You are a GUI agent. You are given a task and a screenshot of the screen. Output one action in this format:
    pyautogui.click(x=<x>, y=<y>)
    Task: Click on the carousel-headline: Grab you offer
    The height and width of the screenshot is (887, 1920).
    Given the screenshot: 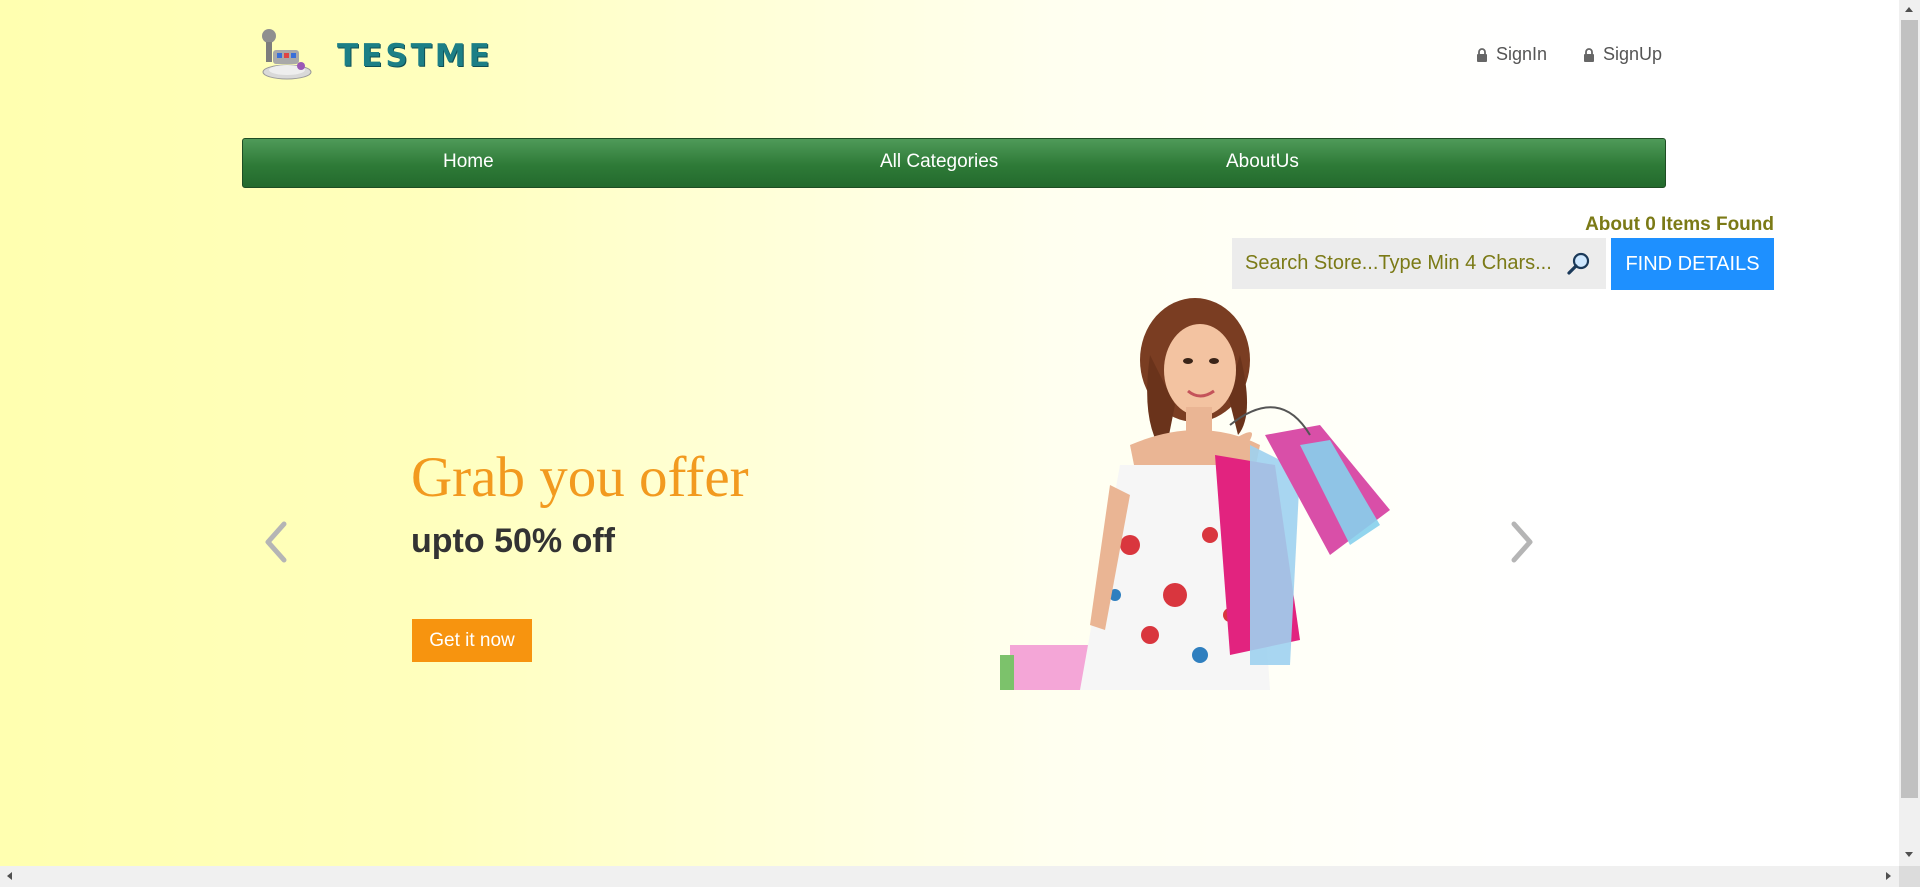 What is the action you would take?
    pyautogui.click(x=580, y=477)
    